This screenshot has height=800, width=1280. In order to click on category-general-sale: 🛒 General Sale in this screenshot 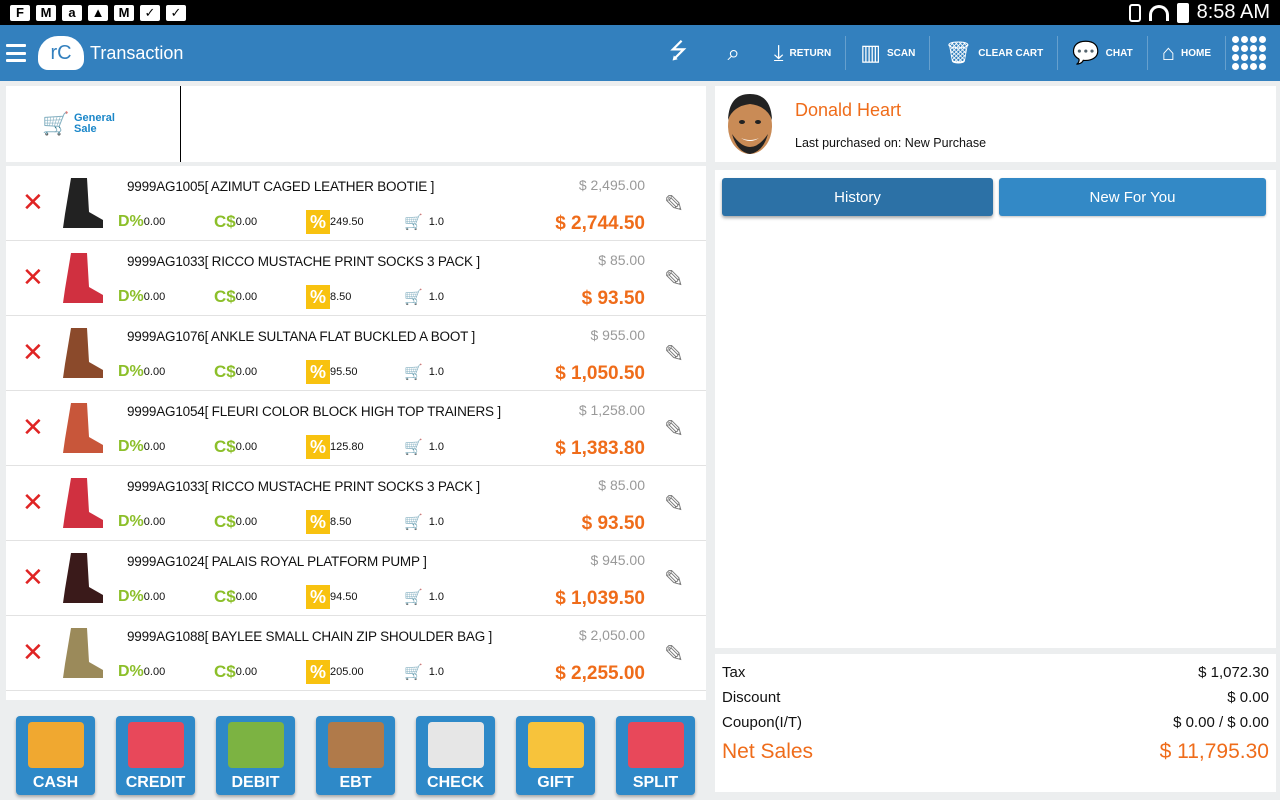, I will do `click(93, 124)`.